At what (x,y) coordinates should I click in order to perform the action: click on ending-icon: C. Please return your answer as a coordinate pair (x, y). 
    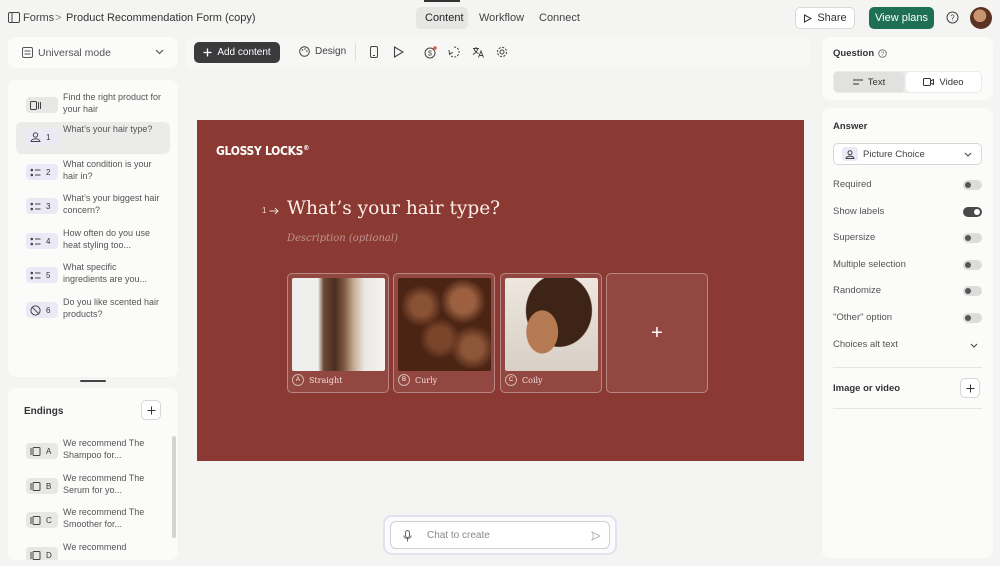
    Looking at the image, I should click on (42, 520).